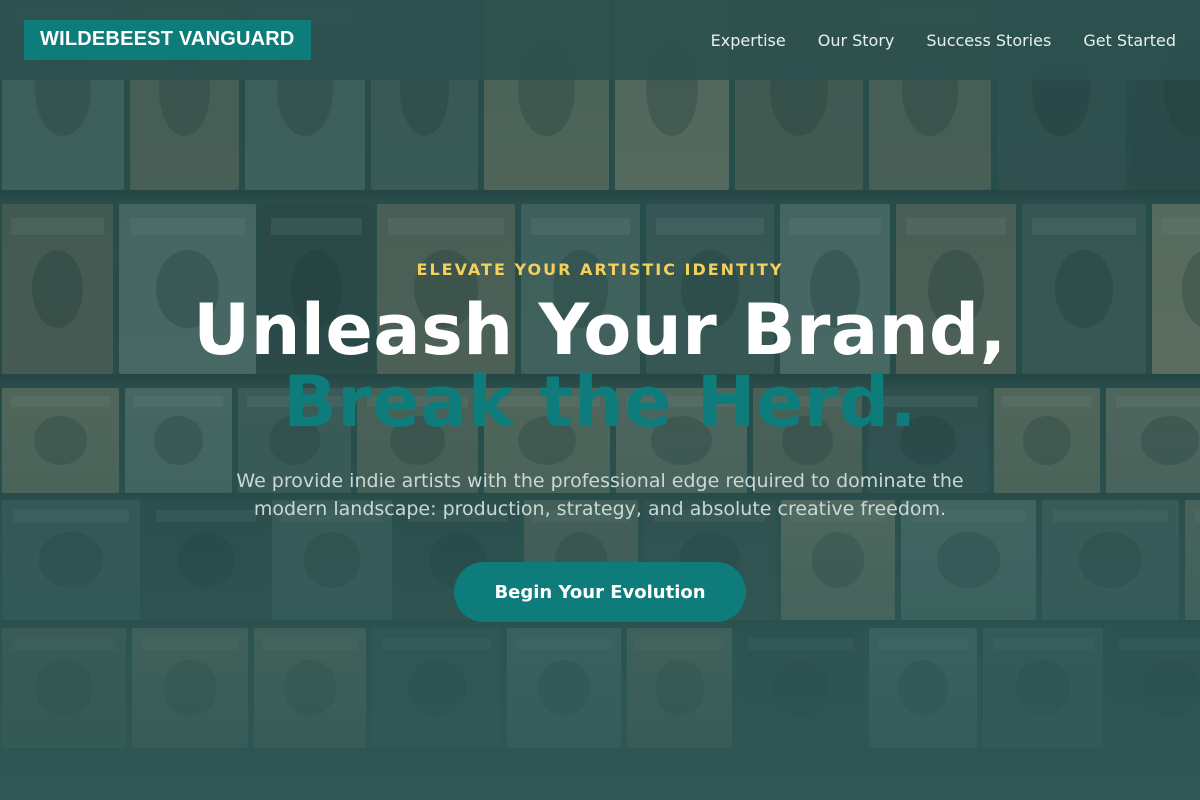 The height and width of the screenshot is (800, 1200). Describe the element at coordinates (600, 330) in the screenshot. I see `hero-headline-line1: Unleash Your Brand,` at that location.